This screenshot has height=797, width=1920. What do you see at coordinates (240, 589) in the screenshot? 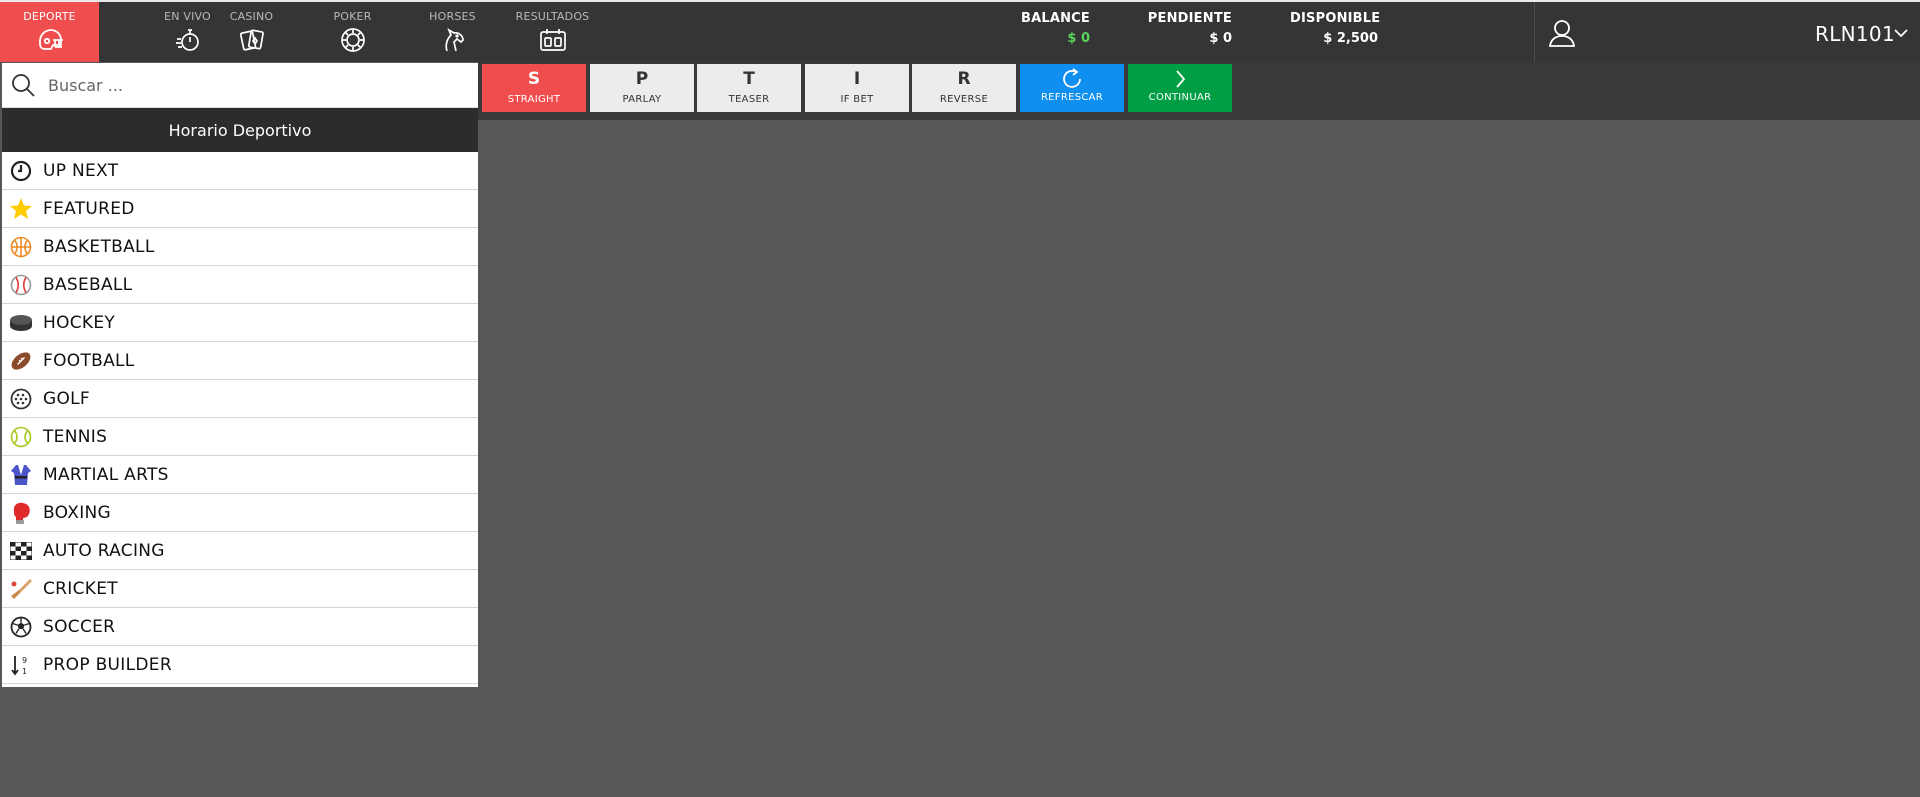
I see `sport-item-cricket: CRICKET` at bounding box center [240, 589].